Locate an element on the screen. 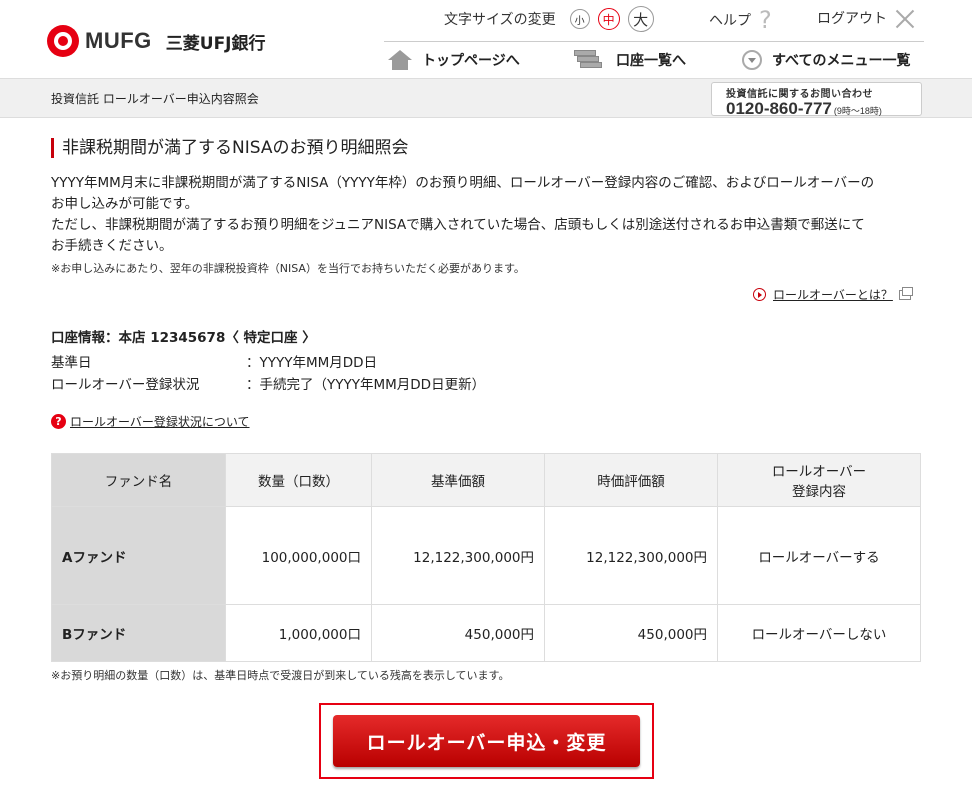 The image size is (972, 800). status-help-link: ? ロールオーバー登録状況について is located at coordinates (150, 421).